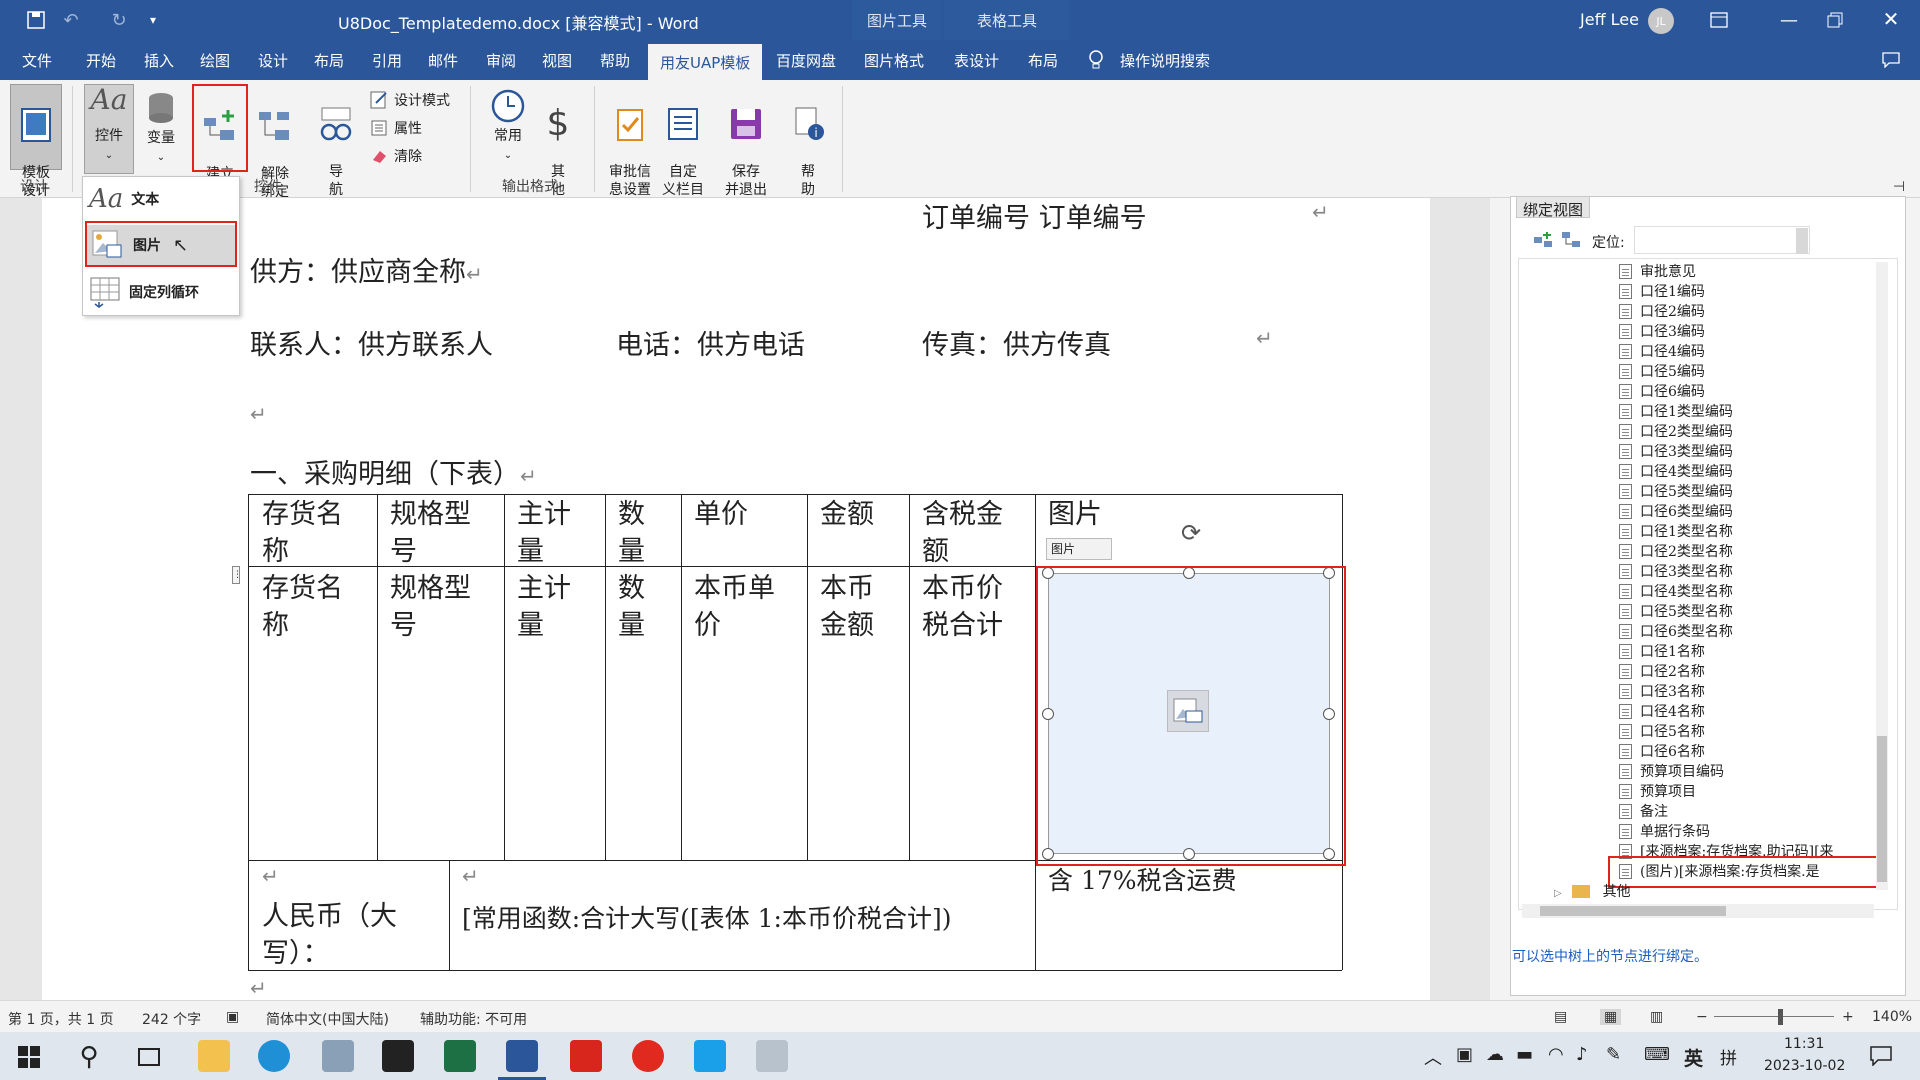 This screenshot has height=1080, width=1920. Describe the element at coordinates (336, 143) in the screenshot. I see `navigate-button: 导 航` at that location.